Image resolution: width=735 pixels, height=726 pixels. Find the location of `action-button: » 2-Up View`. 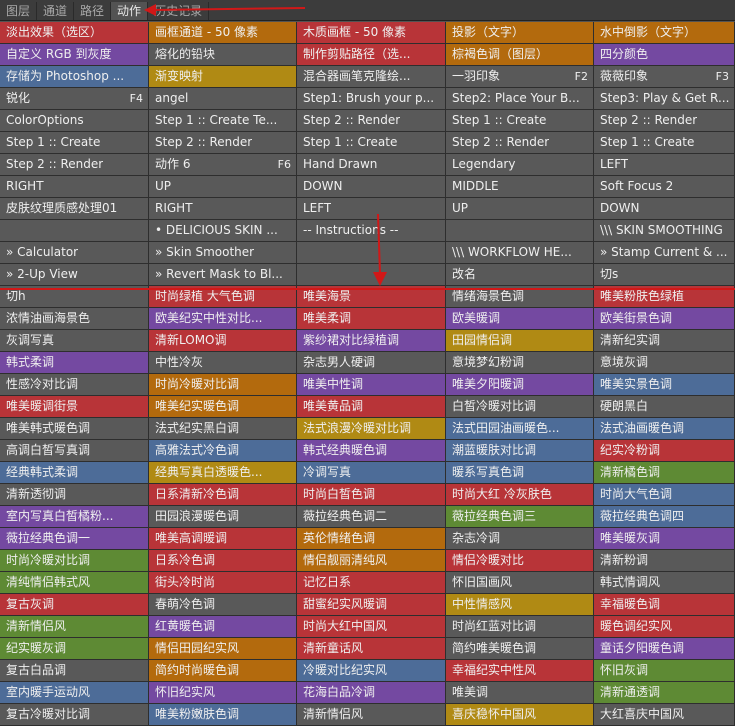

action-button: » 2-Up View is located at coordinates (74, 275).